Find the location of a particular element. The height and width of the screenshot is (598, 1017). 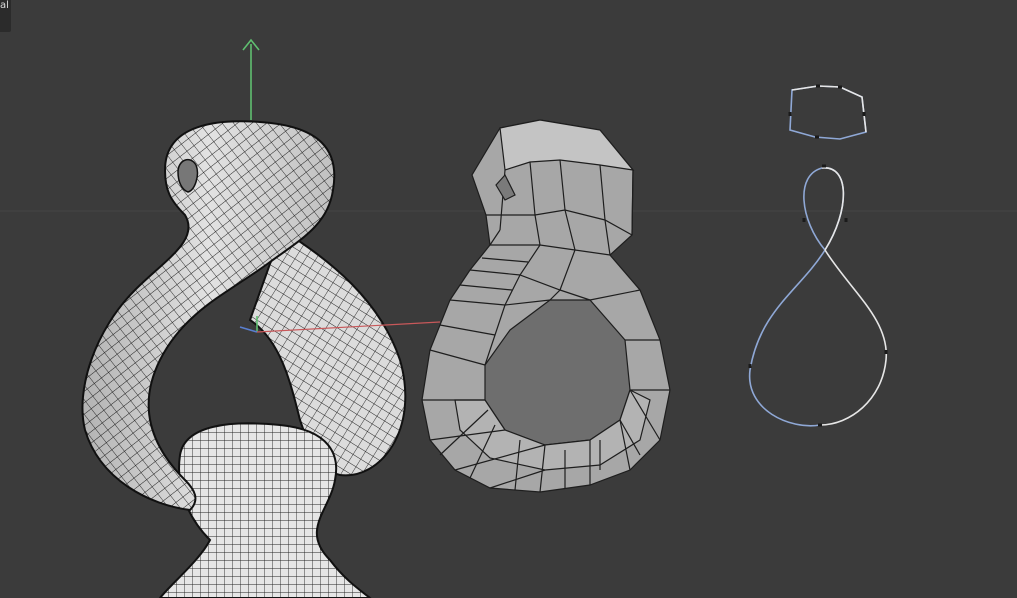

path-spline-figure-eight is located at coordinates (818, 295).